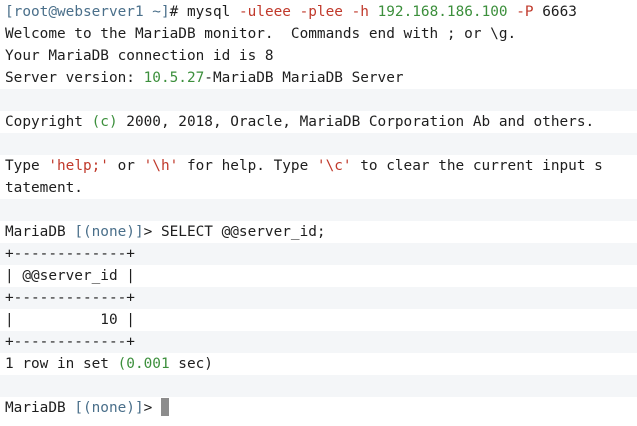 The width and height of the screenshot is (637, 426). What do you see at coordinates (174, 78) in the screenshot?
I see `version-number: 10.5.27` at bounding box center [174, 78].